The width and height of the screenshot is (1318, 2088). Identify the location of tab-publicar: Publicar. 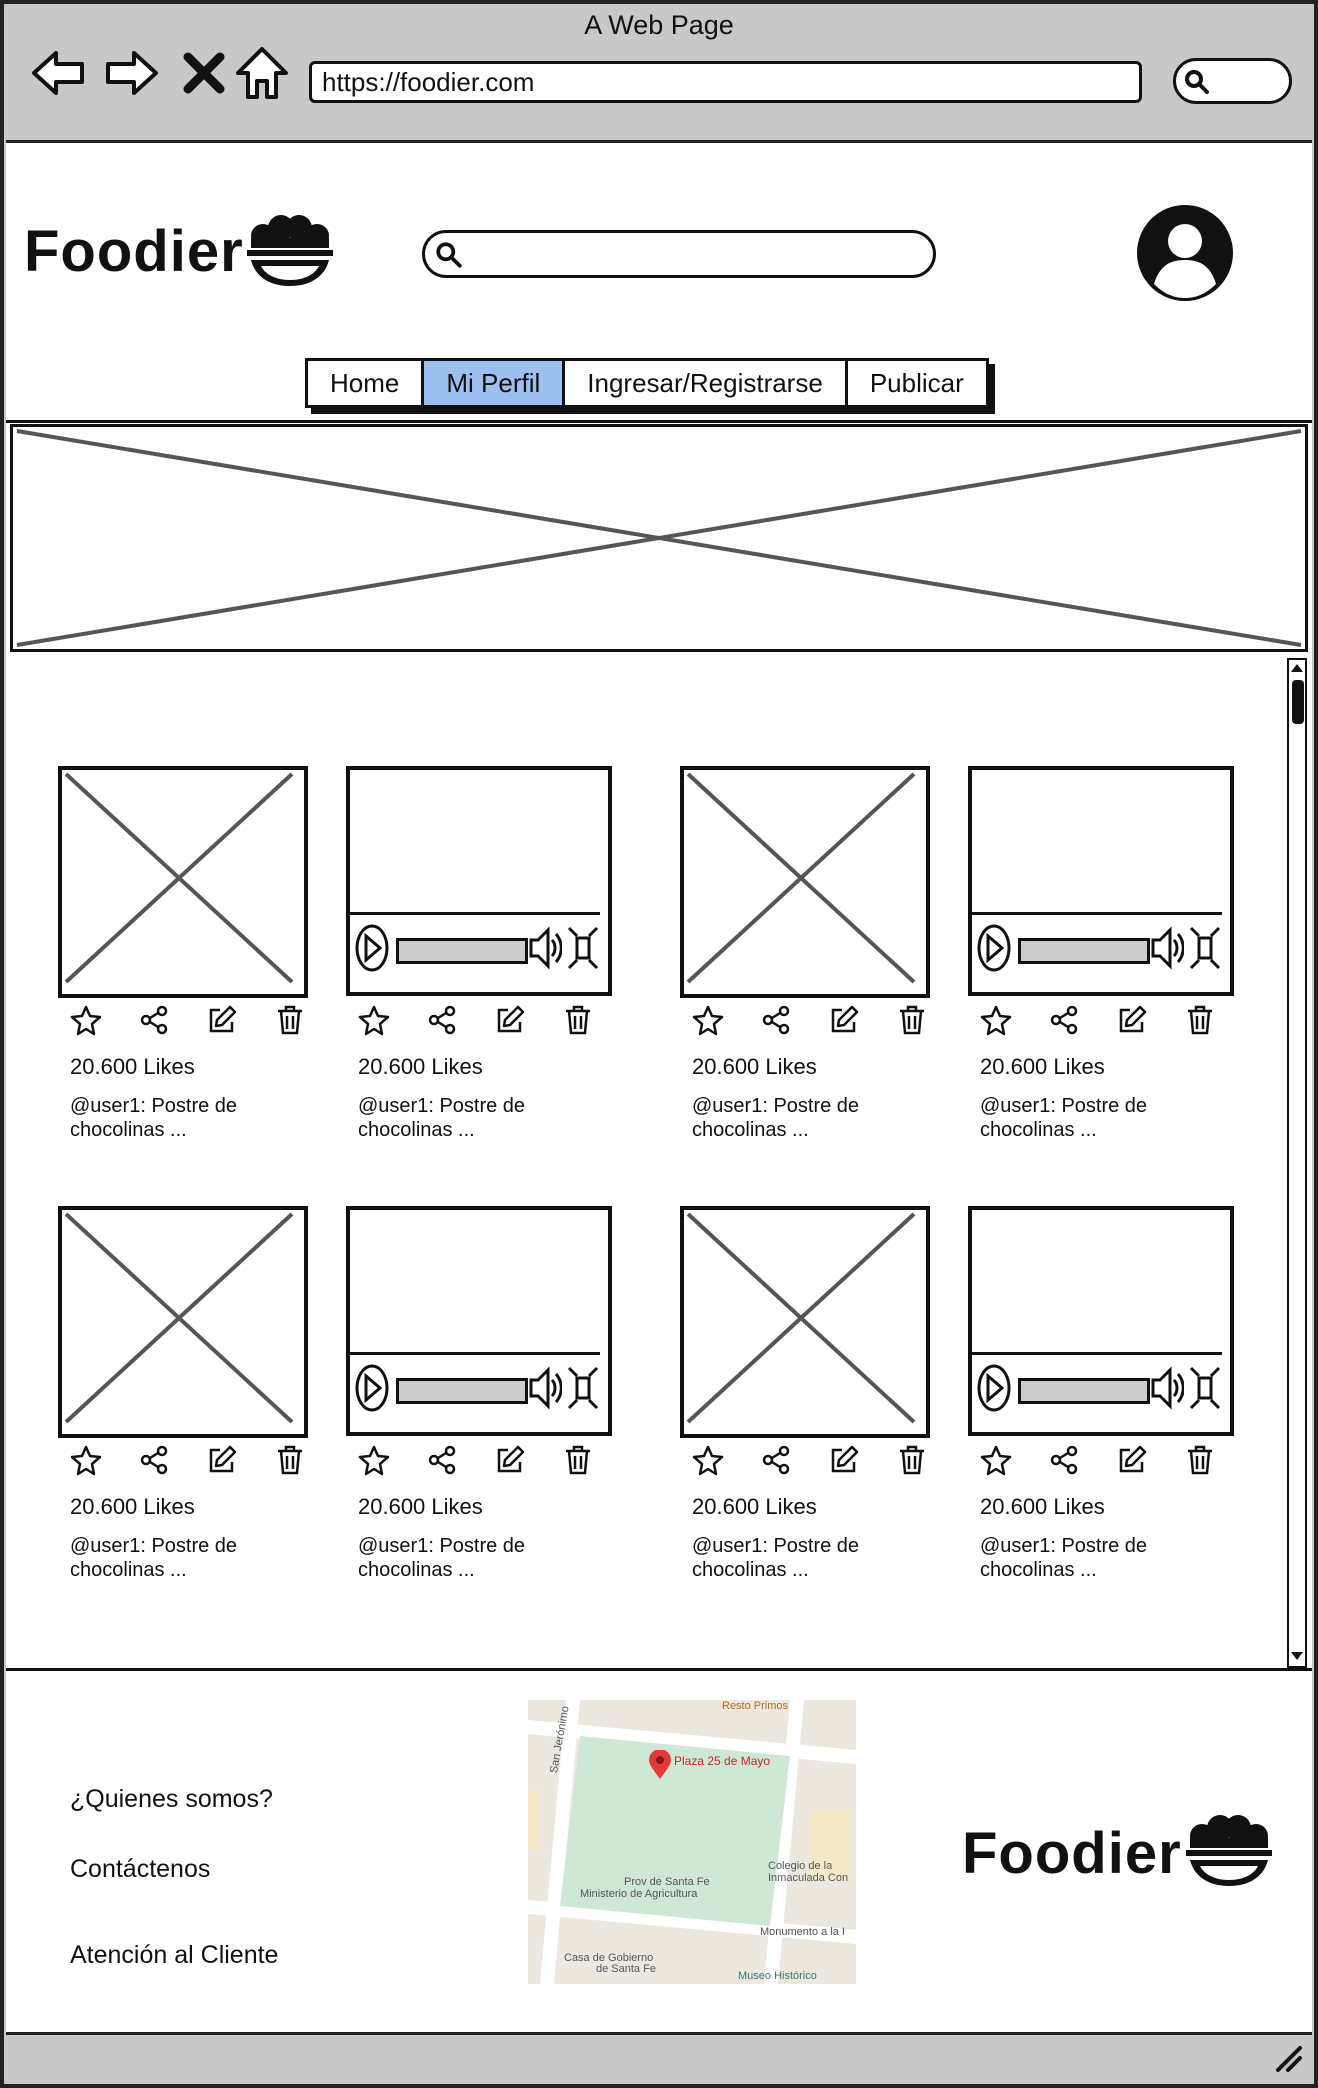
(917, 383).